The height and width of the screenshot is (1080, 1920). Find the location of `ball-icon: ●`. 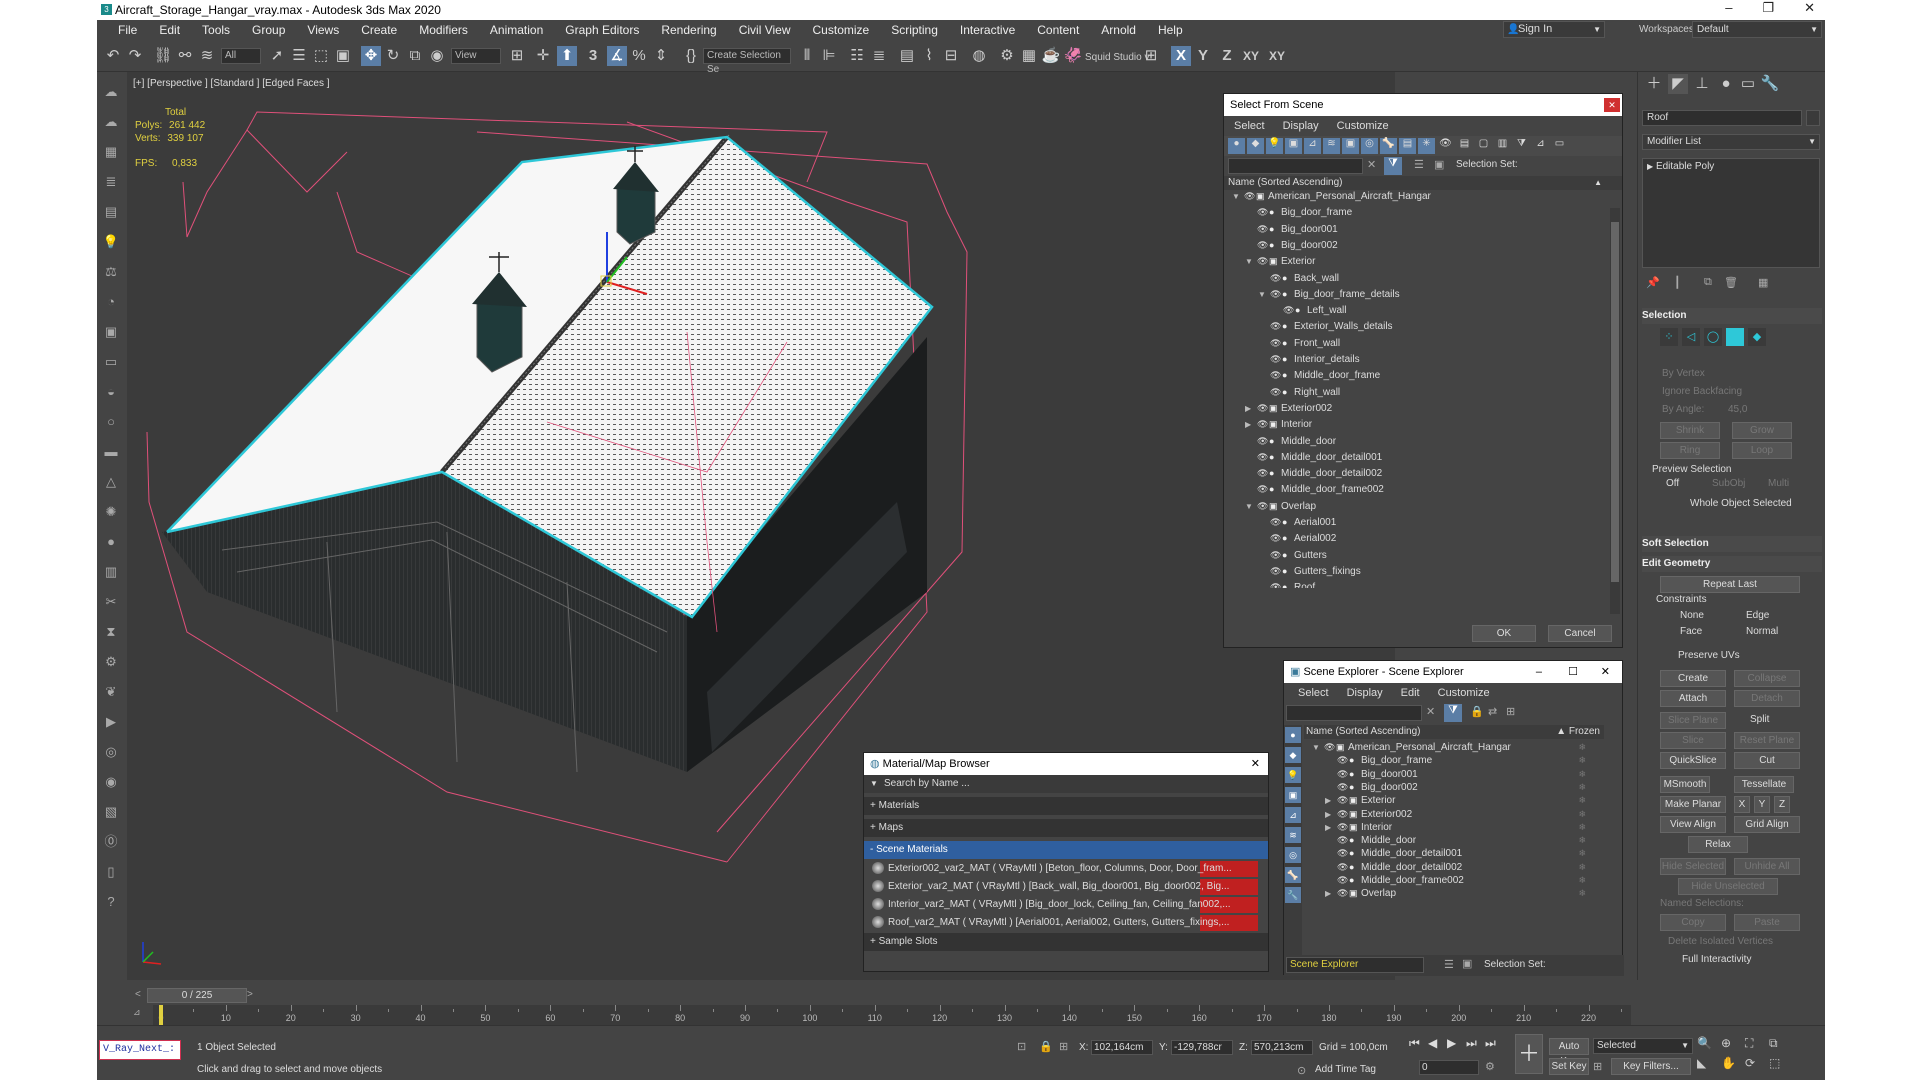

ball-icon: ● is located at coordinates (111, 542).